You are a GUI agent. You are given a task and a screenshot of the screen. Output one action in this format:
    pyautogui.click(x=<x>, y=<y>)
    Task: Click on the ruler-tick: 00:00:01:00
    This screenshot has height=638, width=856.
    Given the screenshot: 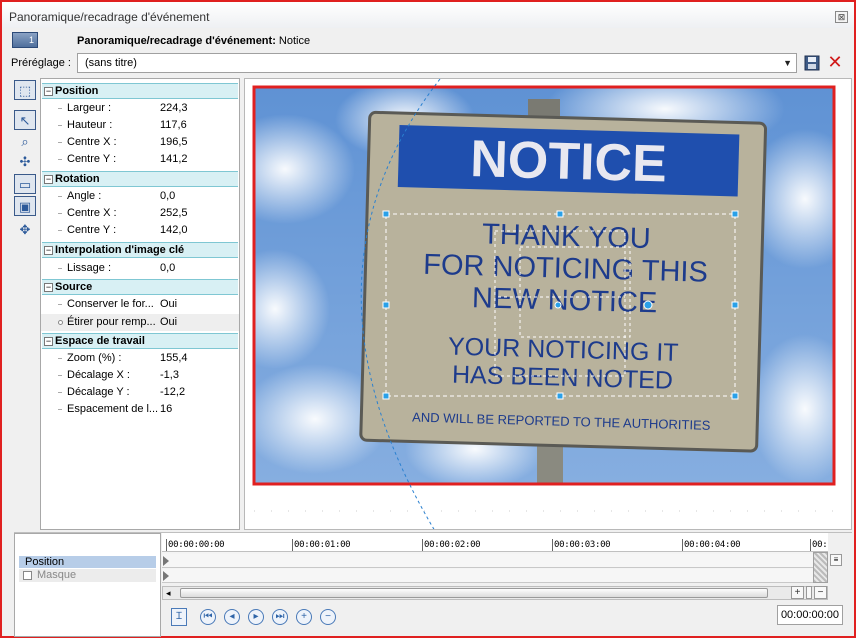 What is the action you would take?
    pyautogui.click(x=321, y=545)
    